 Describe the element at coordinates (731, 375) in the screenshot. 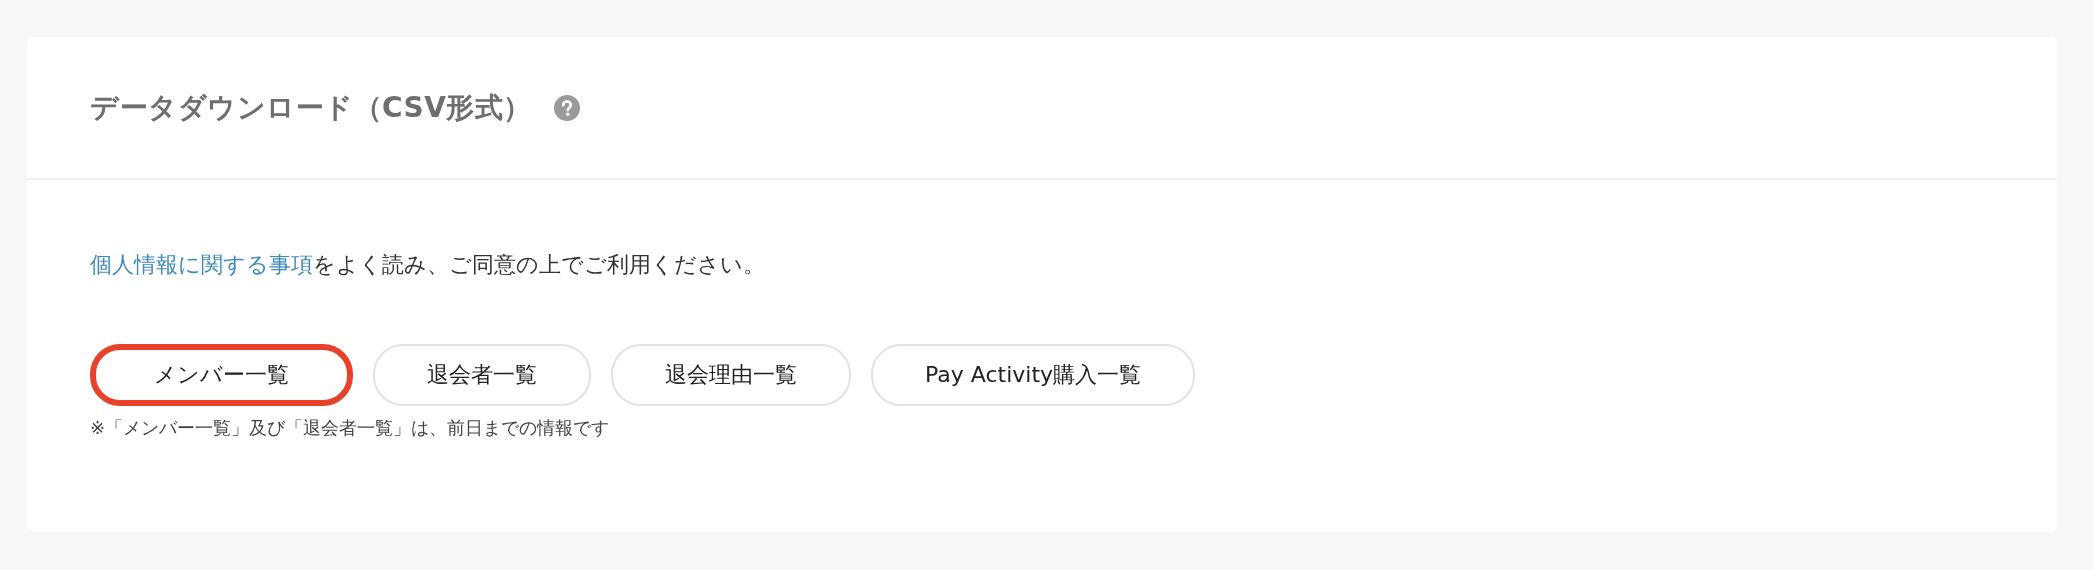

I see `download-button: 退会理由一覧` at that location.